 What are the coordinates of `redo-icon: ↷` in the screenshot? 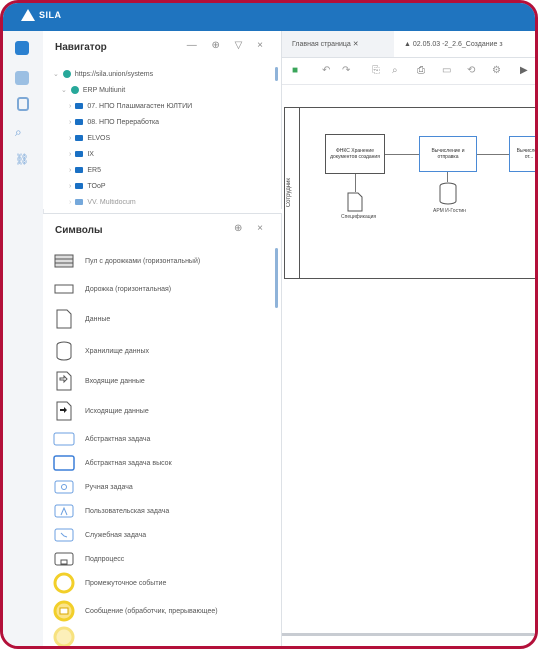 It's located at (346, 70).